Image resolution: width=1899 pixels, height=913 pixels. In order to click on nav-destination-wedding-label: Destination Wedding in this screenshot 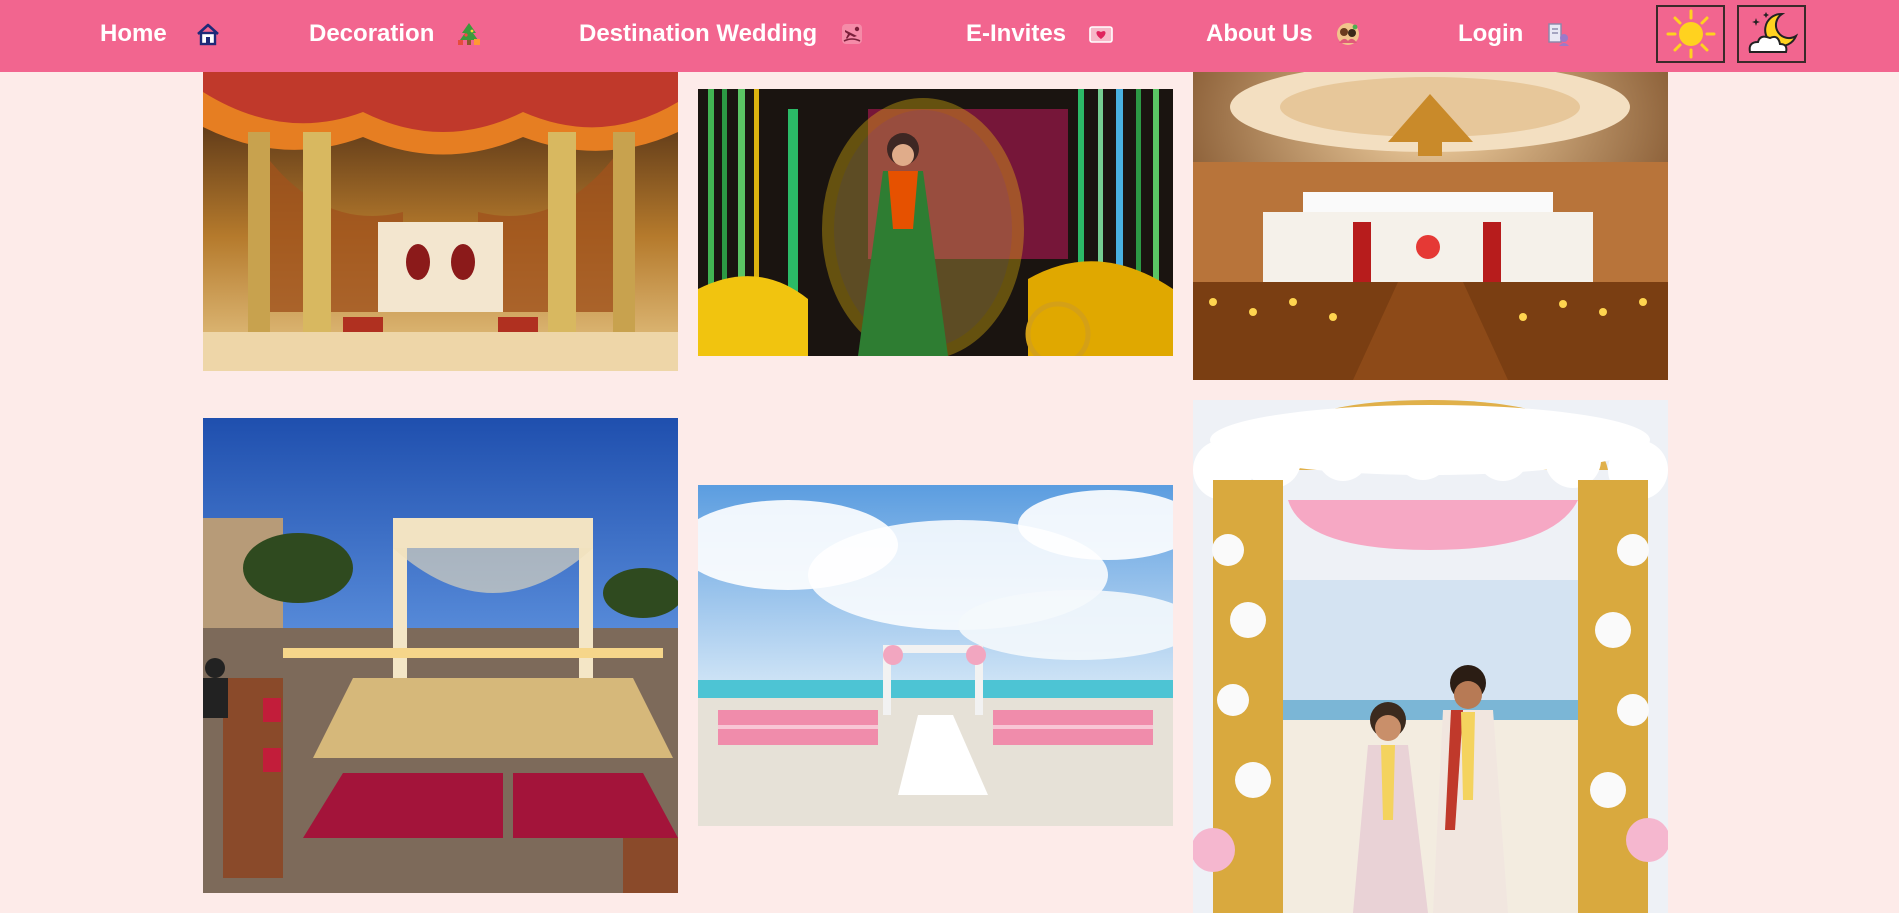, I will do `click(698, 33)`.